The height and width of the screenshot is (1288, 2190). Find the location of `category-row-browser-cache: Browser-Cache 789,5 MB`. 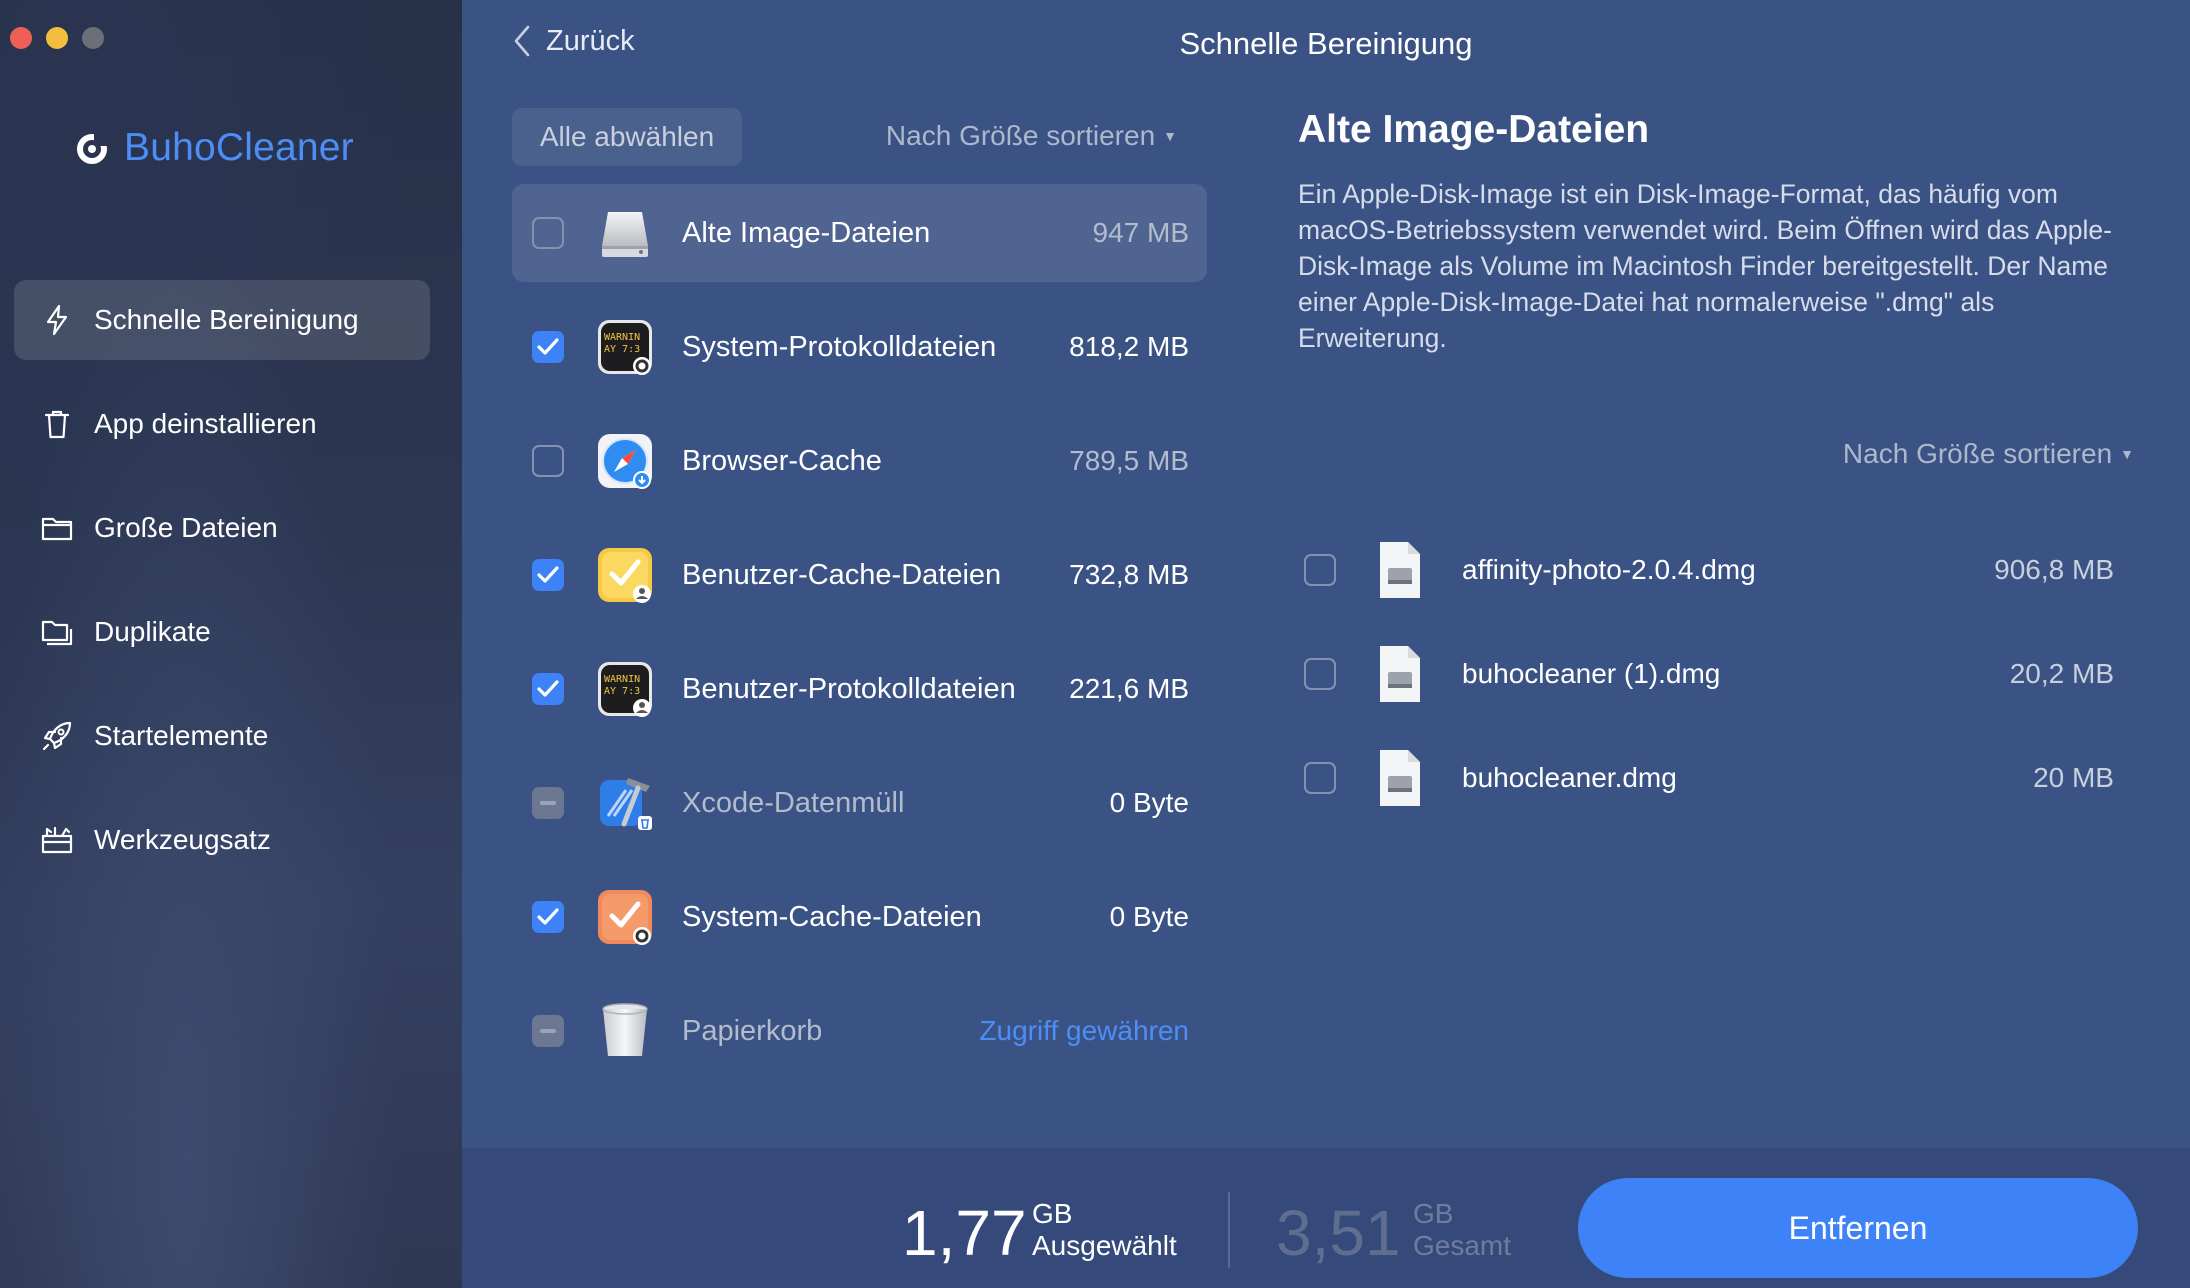

category-row-browser-cache: Browser-Cache 789,5 MB is located at coordinates (859, 461).